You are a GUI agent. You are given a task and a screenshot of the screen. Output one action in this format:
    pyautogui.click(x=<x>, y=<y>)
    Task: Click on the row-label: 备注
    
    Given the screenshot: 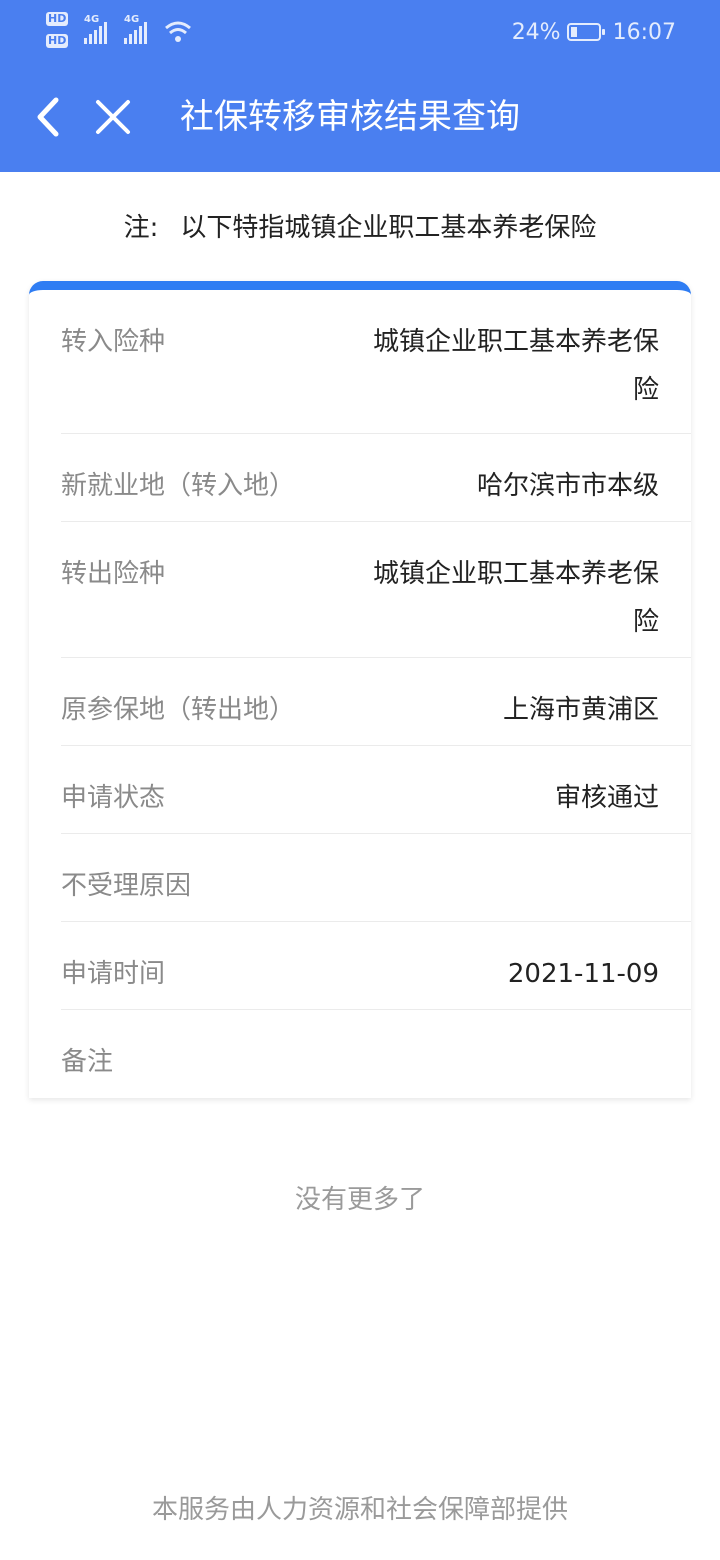 What is the action you would take?
    pyautogui.click(x=87, y=1062)
    